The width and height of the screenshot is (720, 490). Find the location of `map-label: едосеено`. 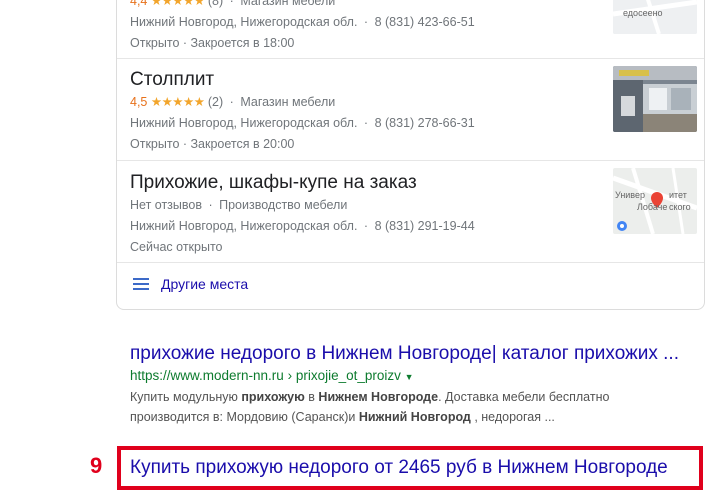

map-label: едосеено is located at coordinates (643, 13).